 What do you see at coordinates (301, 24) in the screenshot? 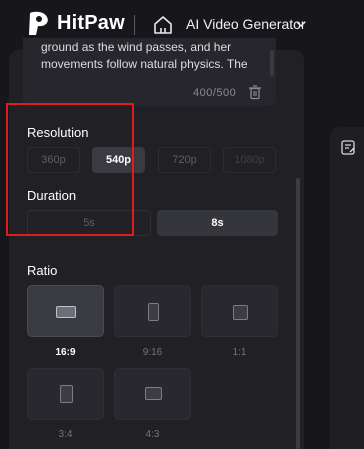
I see `chevron-down-icon` at bounding box center [301, 24].